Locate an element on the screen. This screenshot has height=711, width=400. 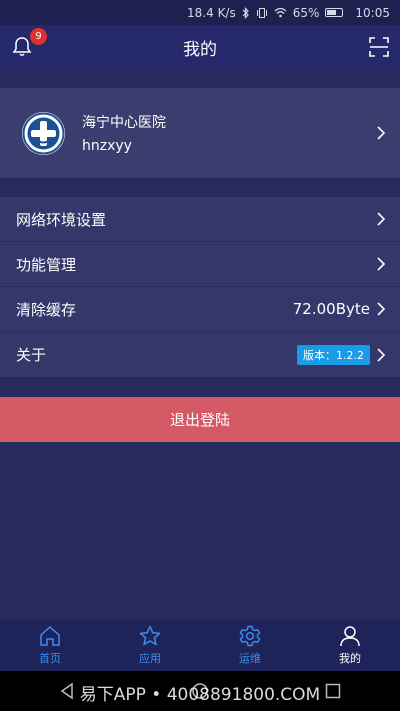
notification-button: 9 is located at coordinates (29, 44).